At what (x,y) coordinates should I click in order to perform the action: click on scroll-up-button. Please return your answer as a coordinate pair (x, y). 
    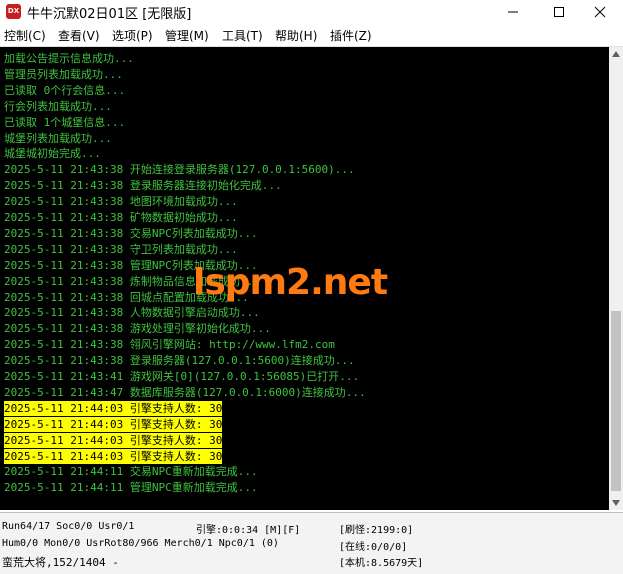
    Looking at the image, I should click on (616, 54).